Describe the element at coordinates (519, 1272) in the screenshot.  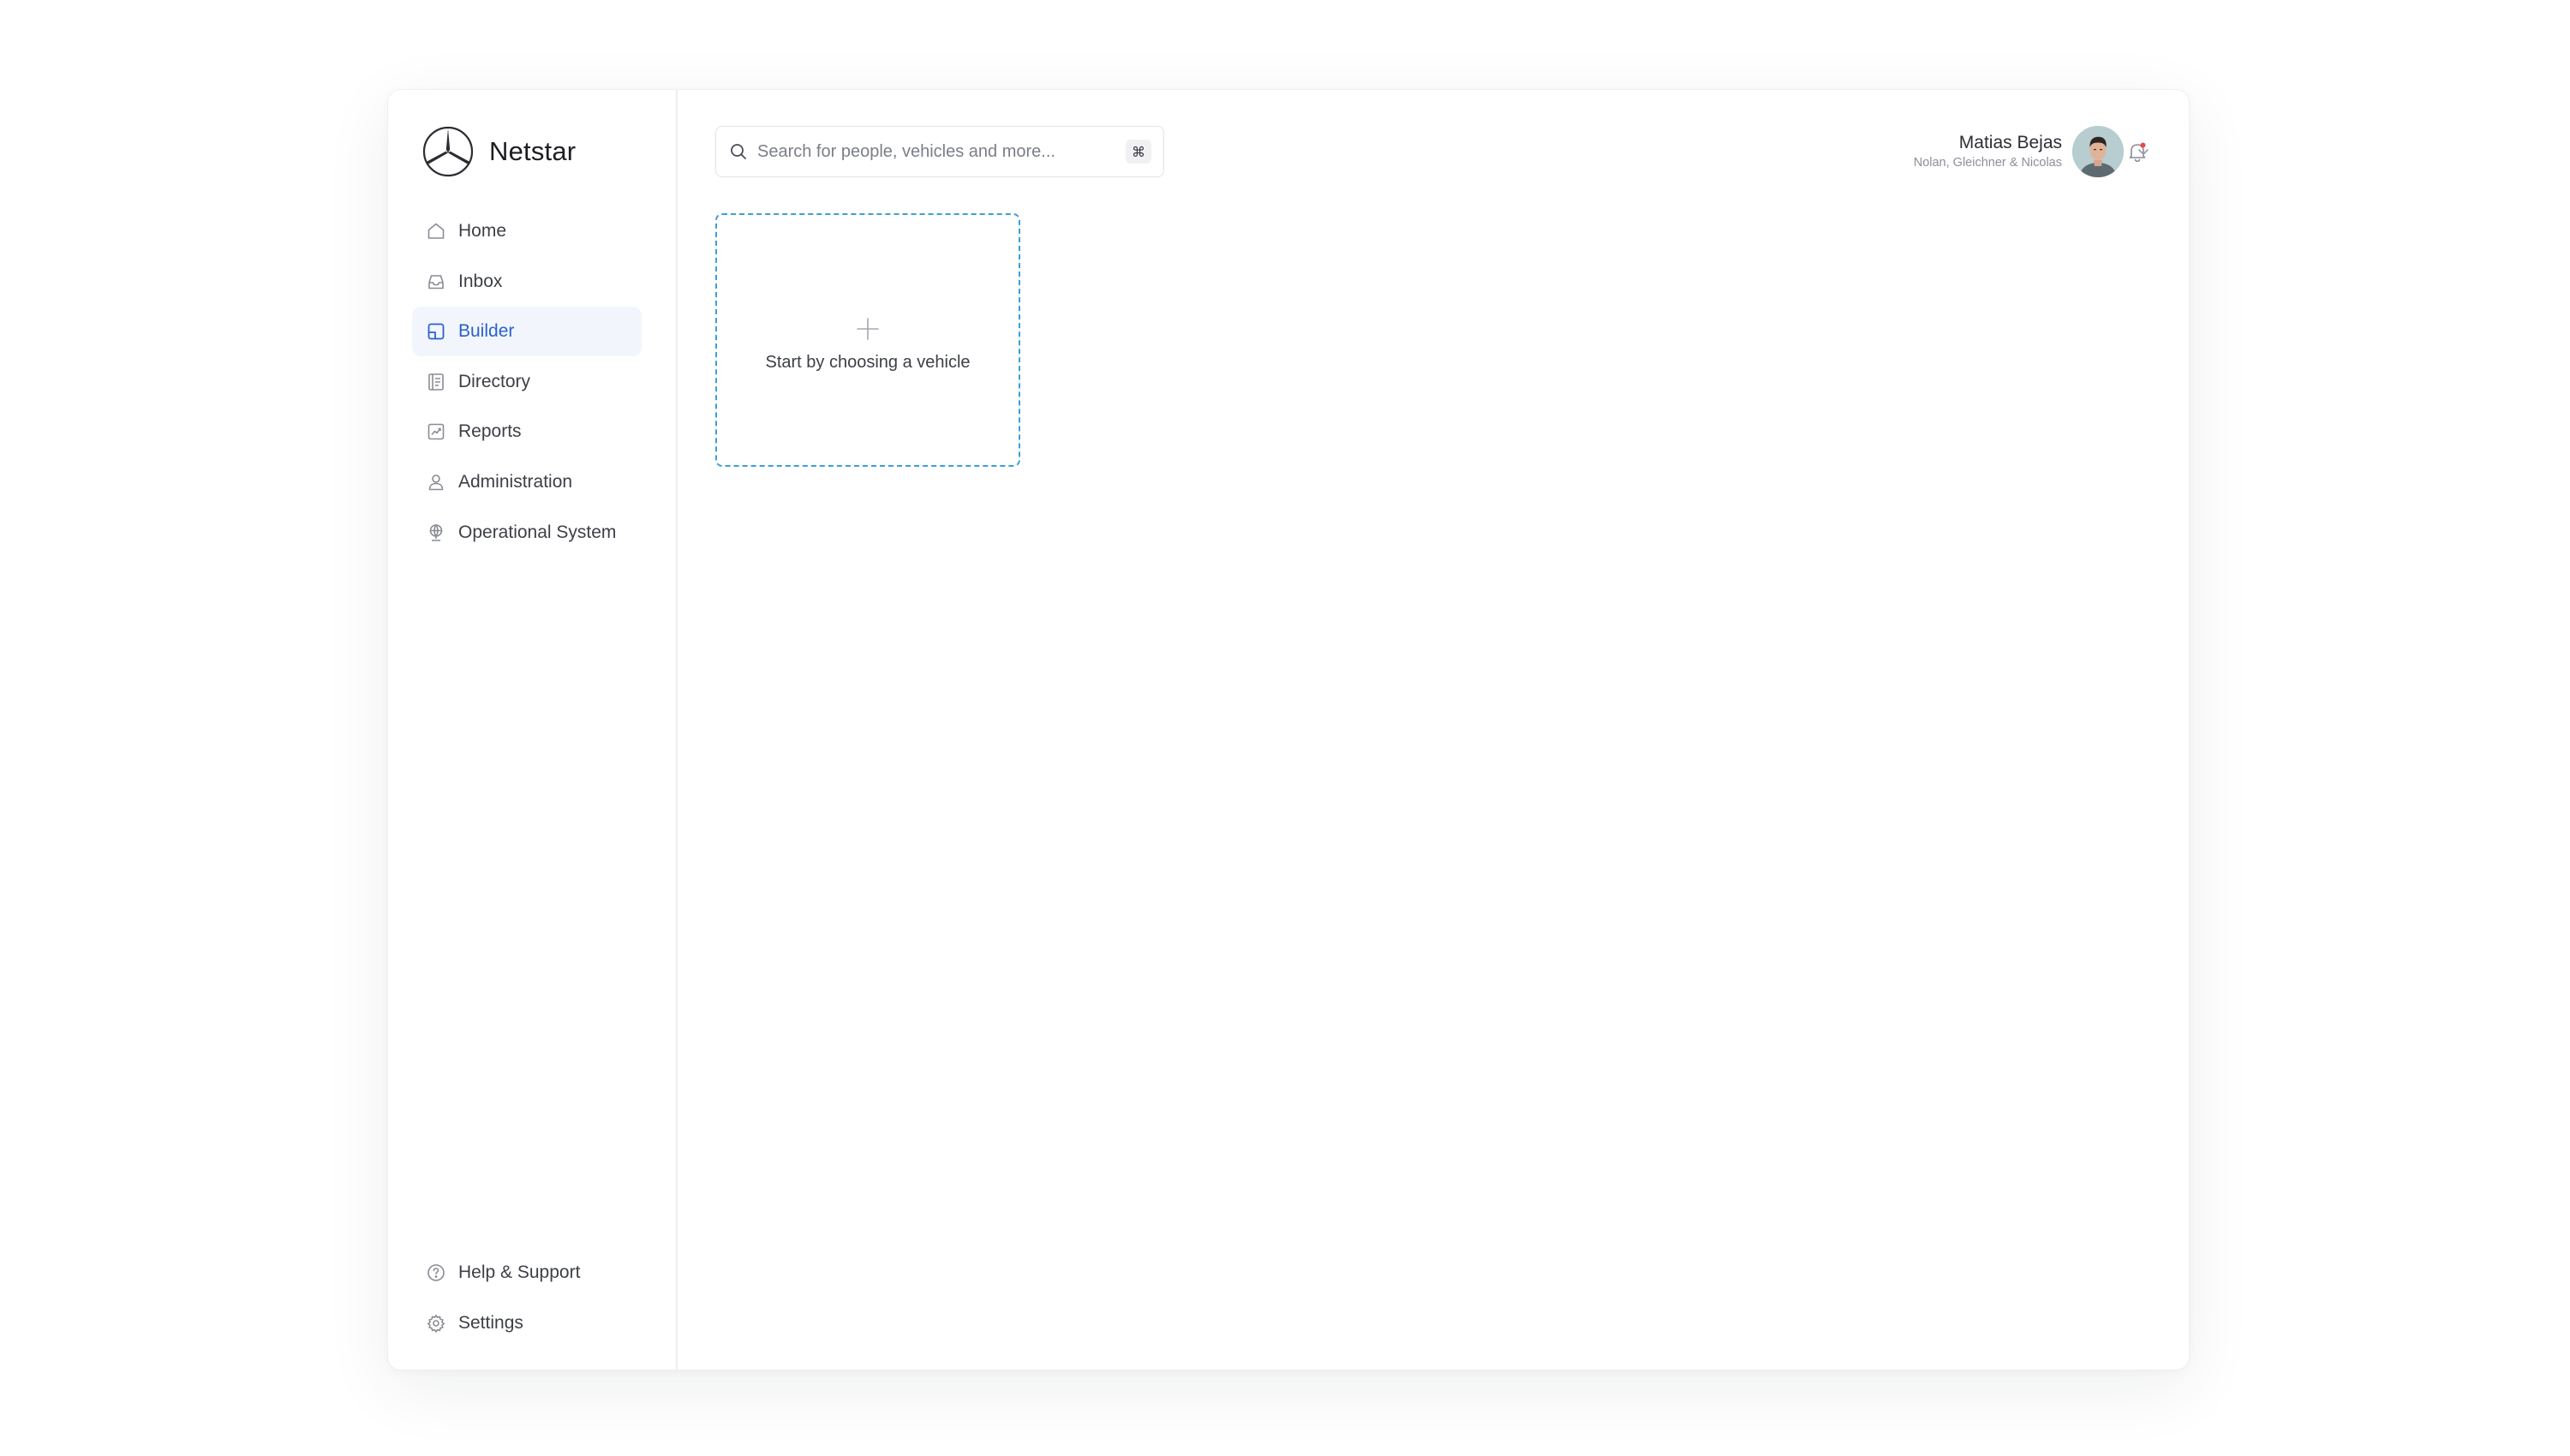
I see `sidebar-item-label: Help & Support` at that location.